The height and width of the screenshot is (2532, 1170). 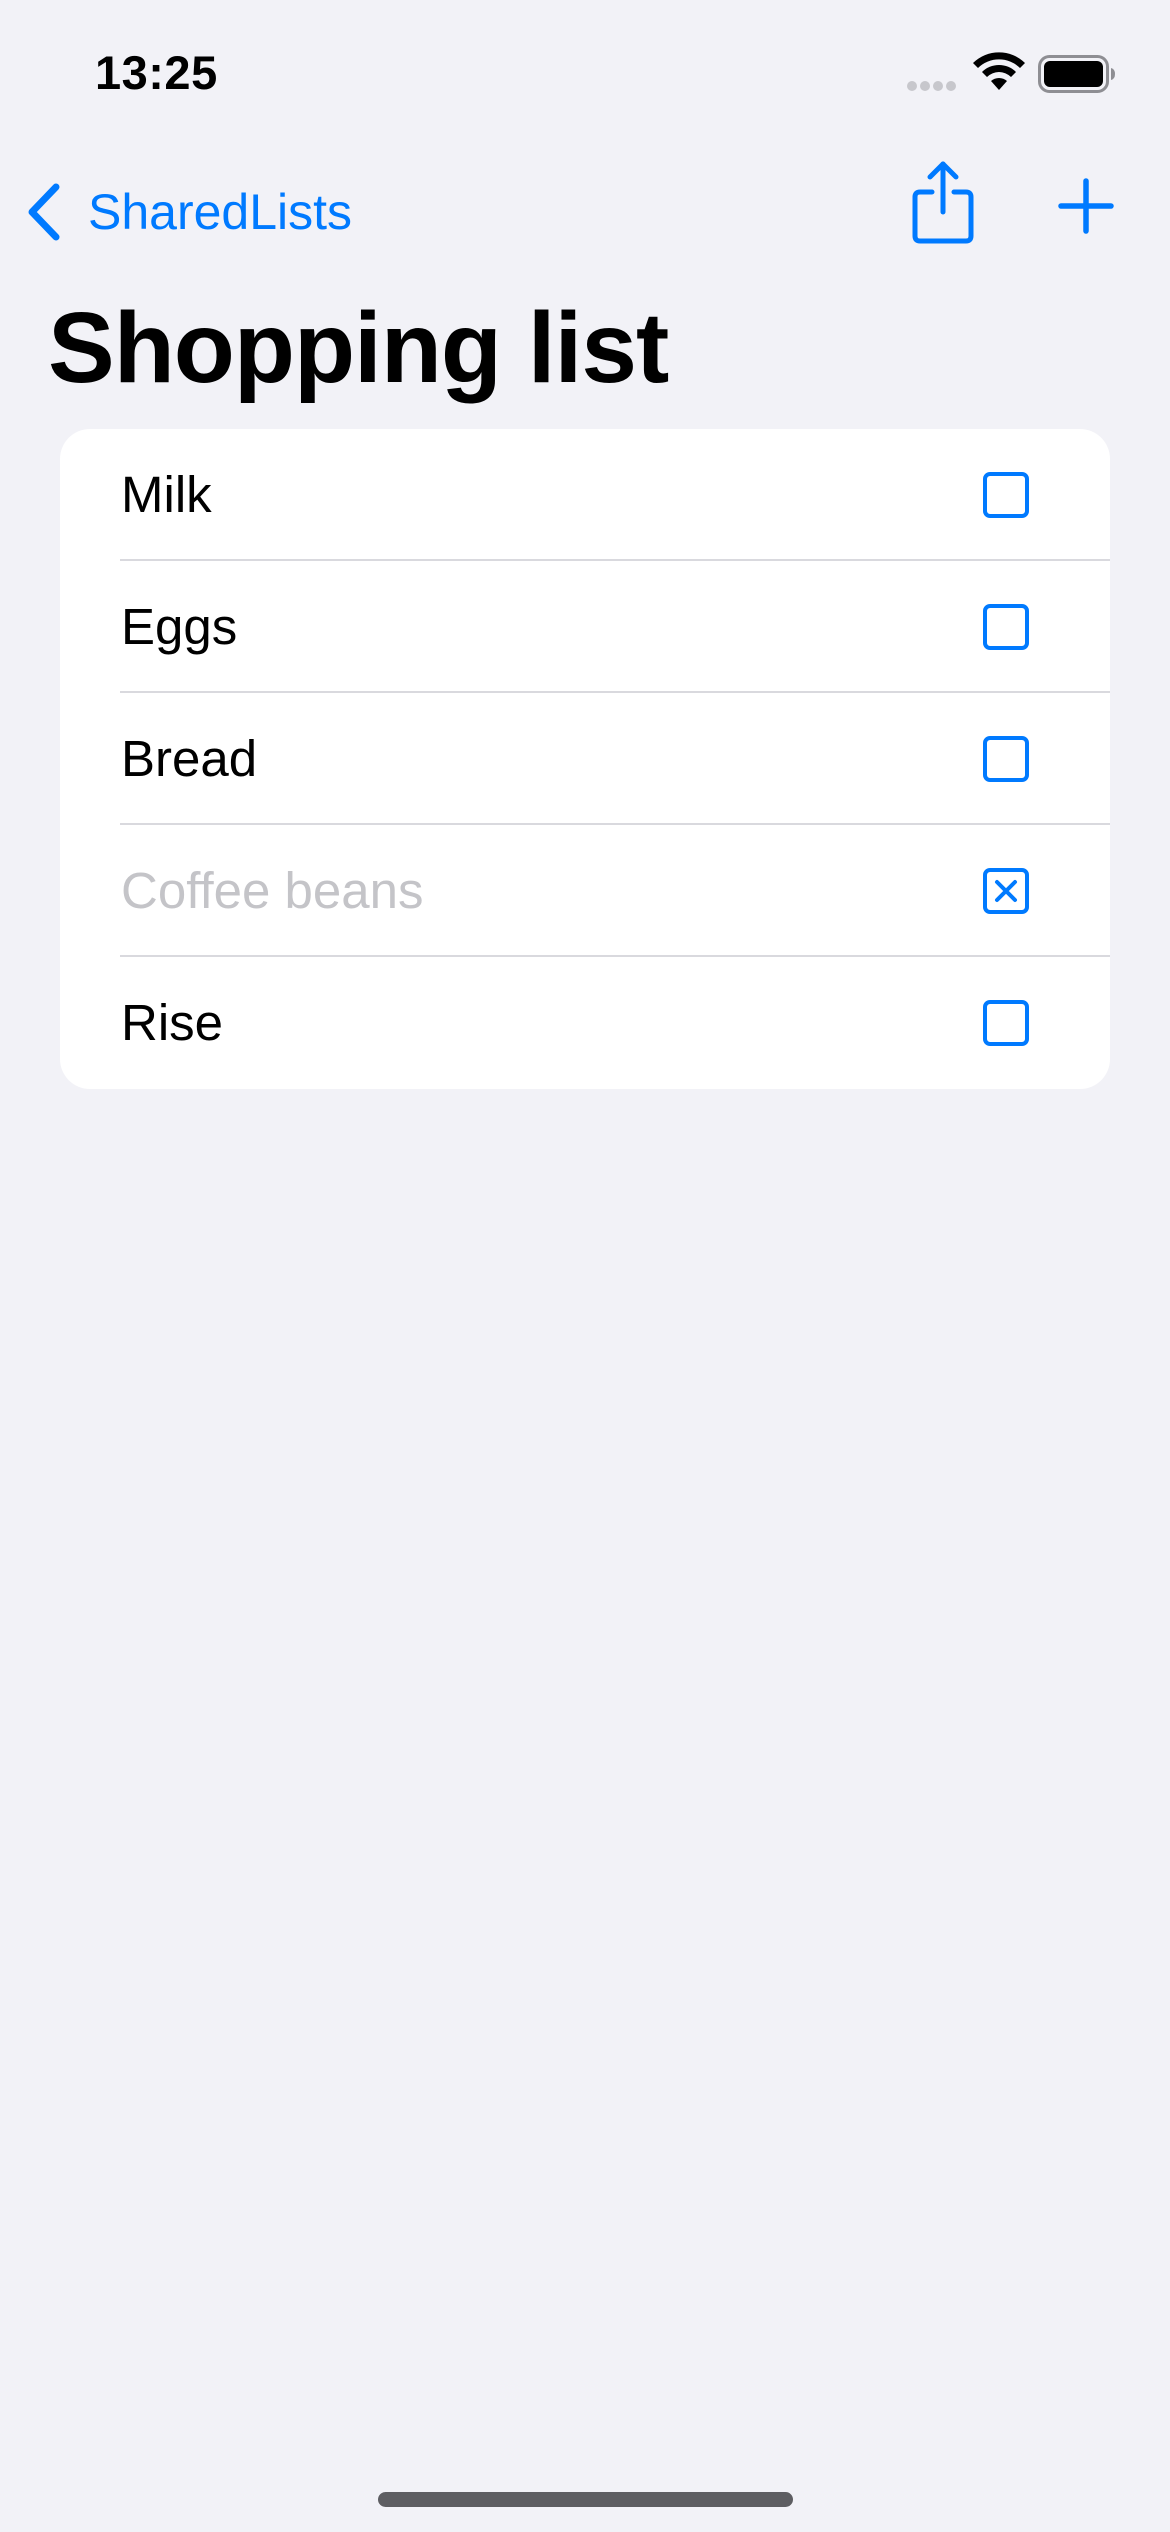 I want to click on list-item: Rise, so click(x=585, y=1023).